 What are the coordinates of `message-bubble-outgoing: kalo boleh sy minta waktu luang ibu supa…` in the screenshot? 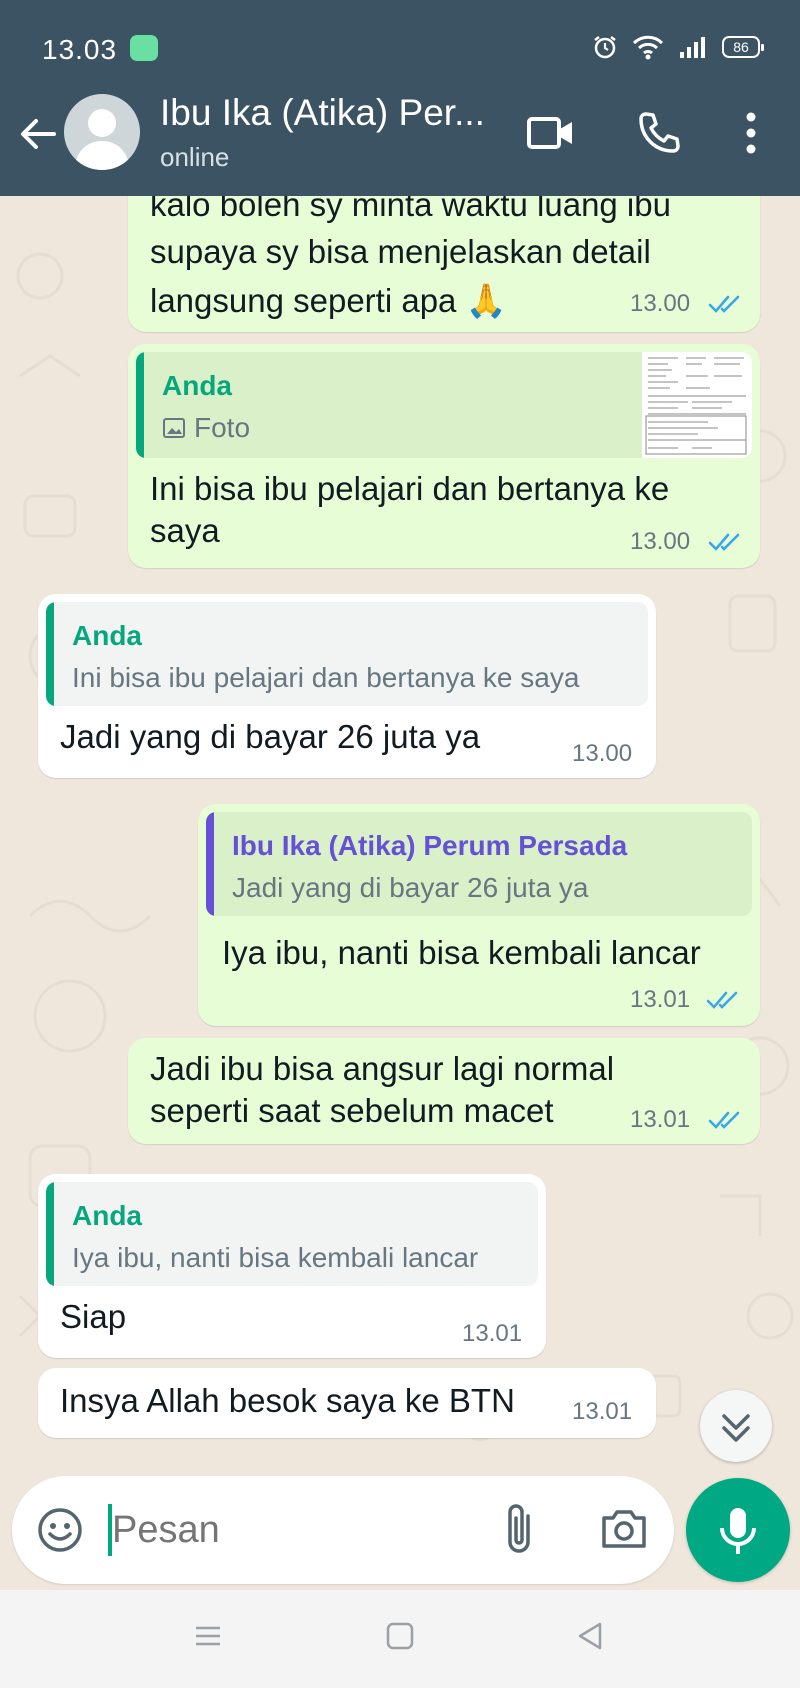 It's located at (444, 264).